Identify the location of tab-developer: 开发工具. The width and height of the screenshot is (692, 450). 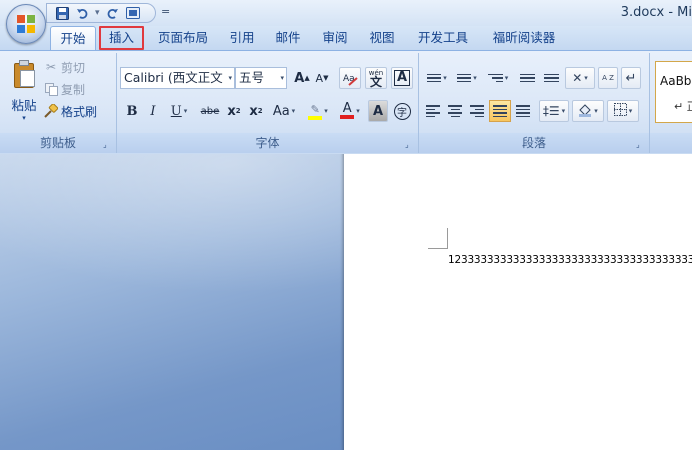
(443, 38).